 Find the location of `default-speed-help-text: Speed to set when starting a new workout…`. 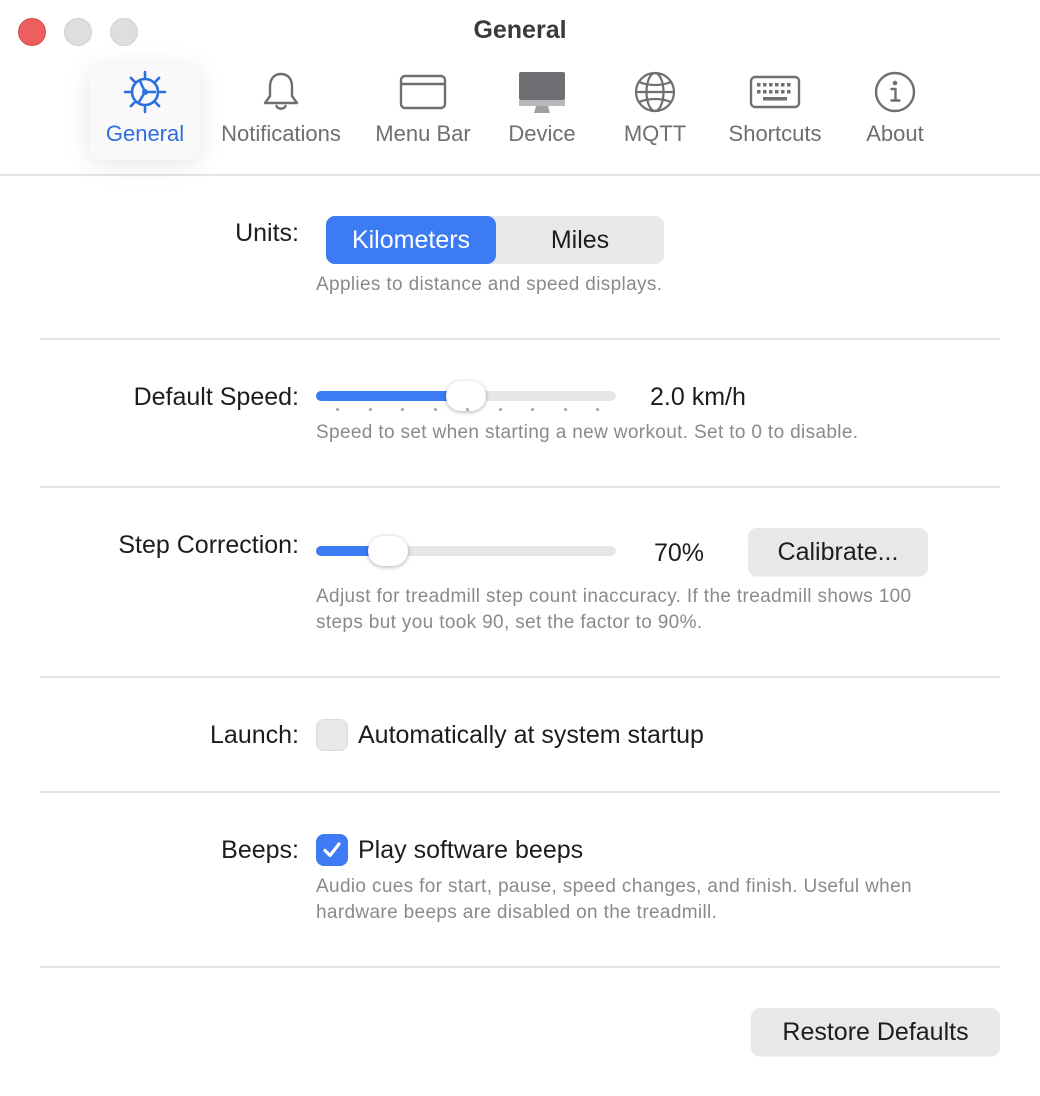

default-speed-help-text: Speed to set when starting a new workout… is located at coordinates (587, 432).